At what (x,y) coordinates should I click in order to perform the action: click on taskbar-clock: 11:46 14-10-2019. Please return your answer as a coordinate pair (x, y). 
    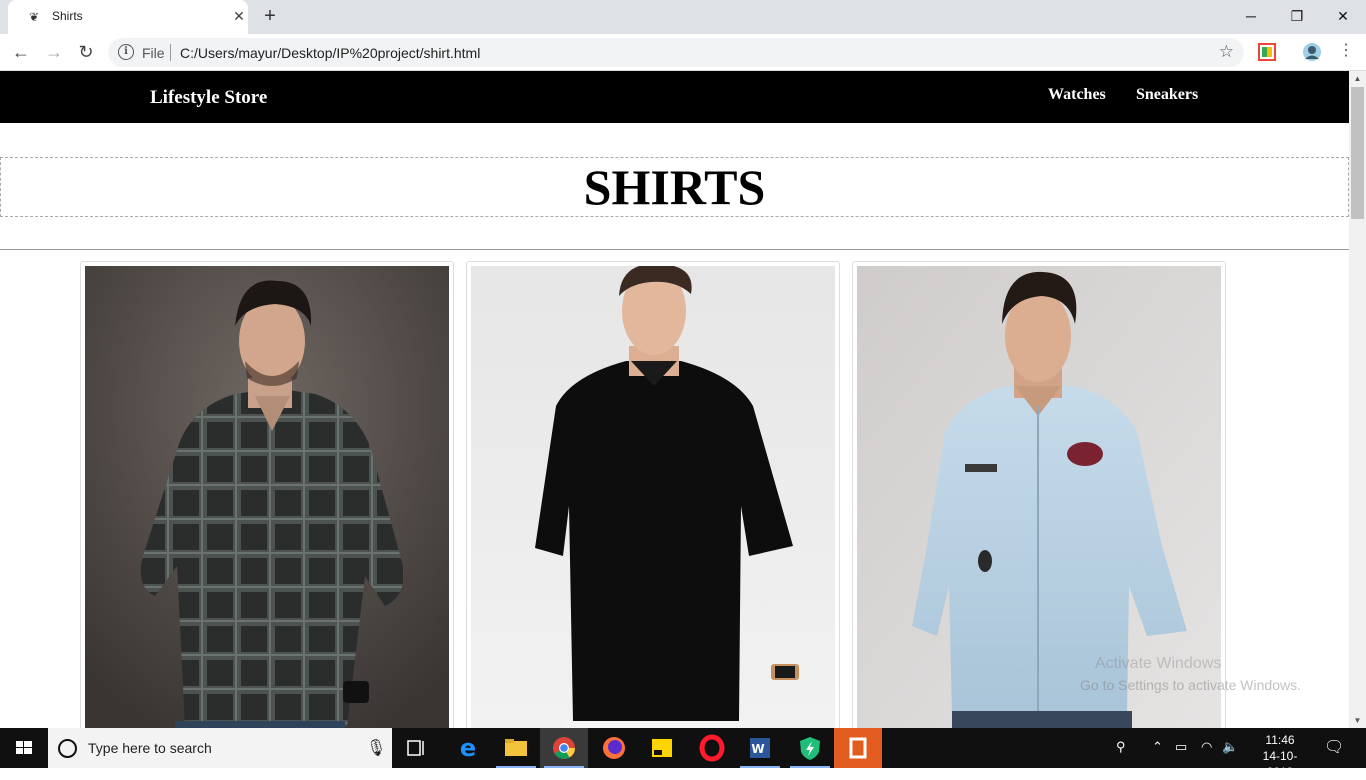
    Looking at the image, I should click on (1280, 756).